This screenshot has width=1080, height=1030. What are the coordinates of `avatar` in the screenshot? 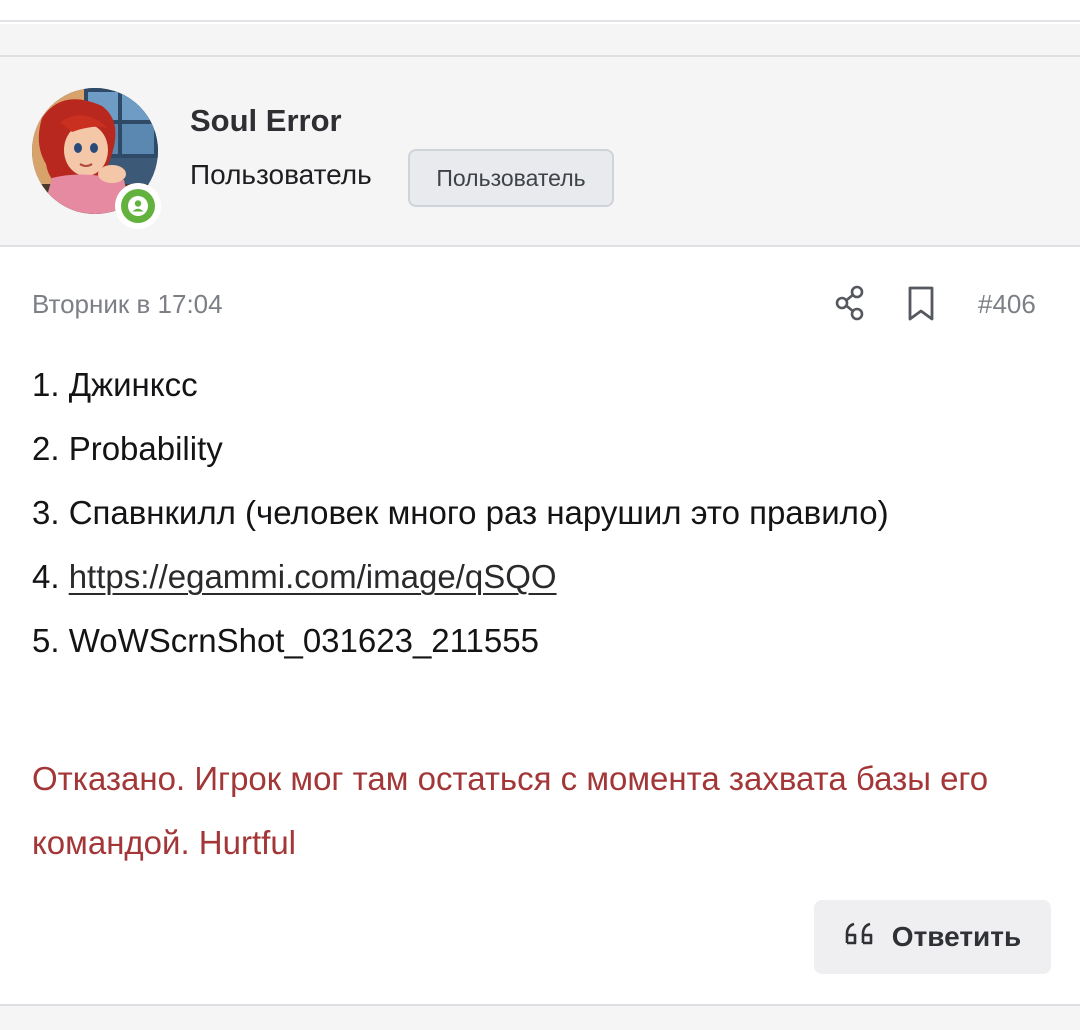 It's located at (96, 158).